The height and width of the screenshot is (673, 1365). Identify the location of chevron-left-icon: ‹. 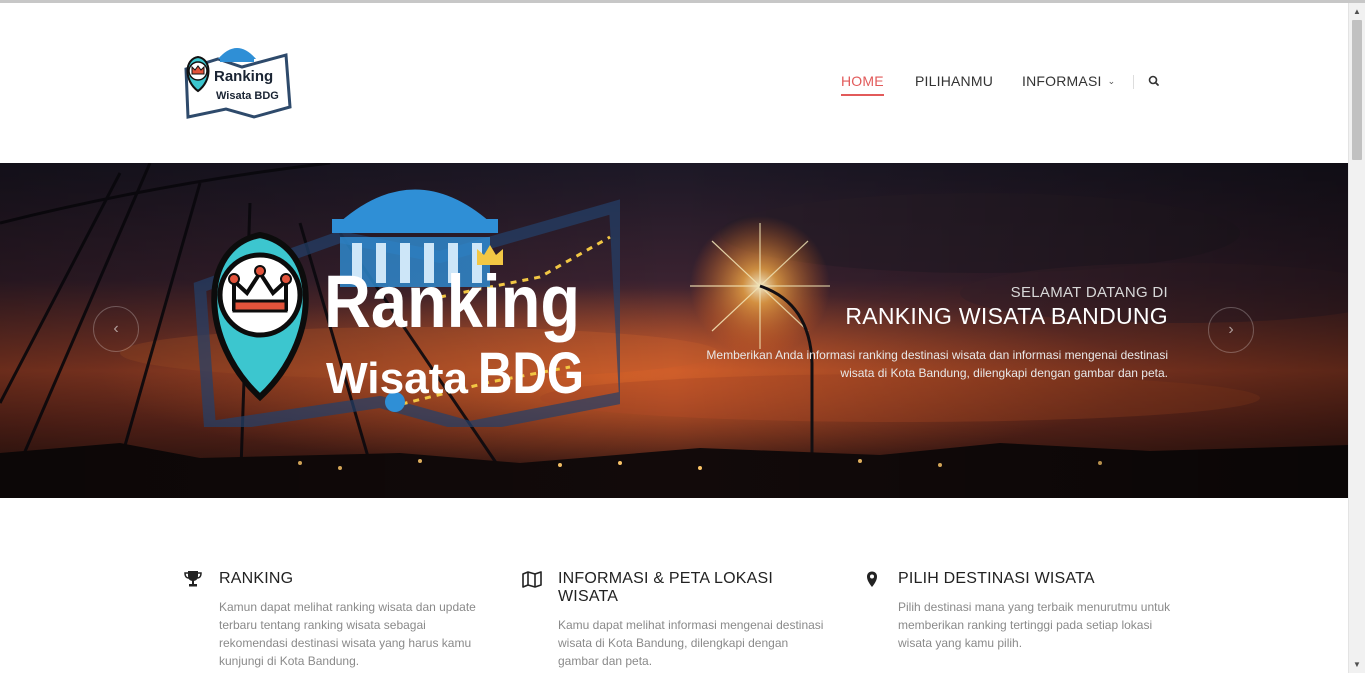
(116, 328).